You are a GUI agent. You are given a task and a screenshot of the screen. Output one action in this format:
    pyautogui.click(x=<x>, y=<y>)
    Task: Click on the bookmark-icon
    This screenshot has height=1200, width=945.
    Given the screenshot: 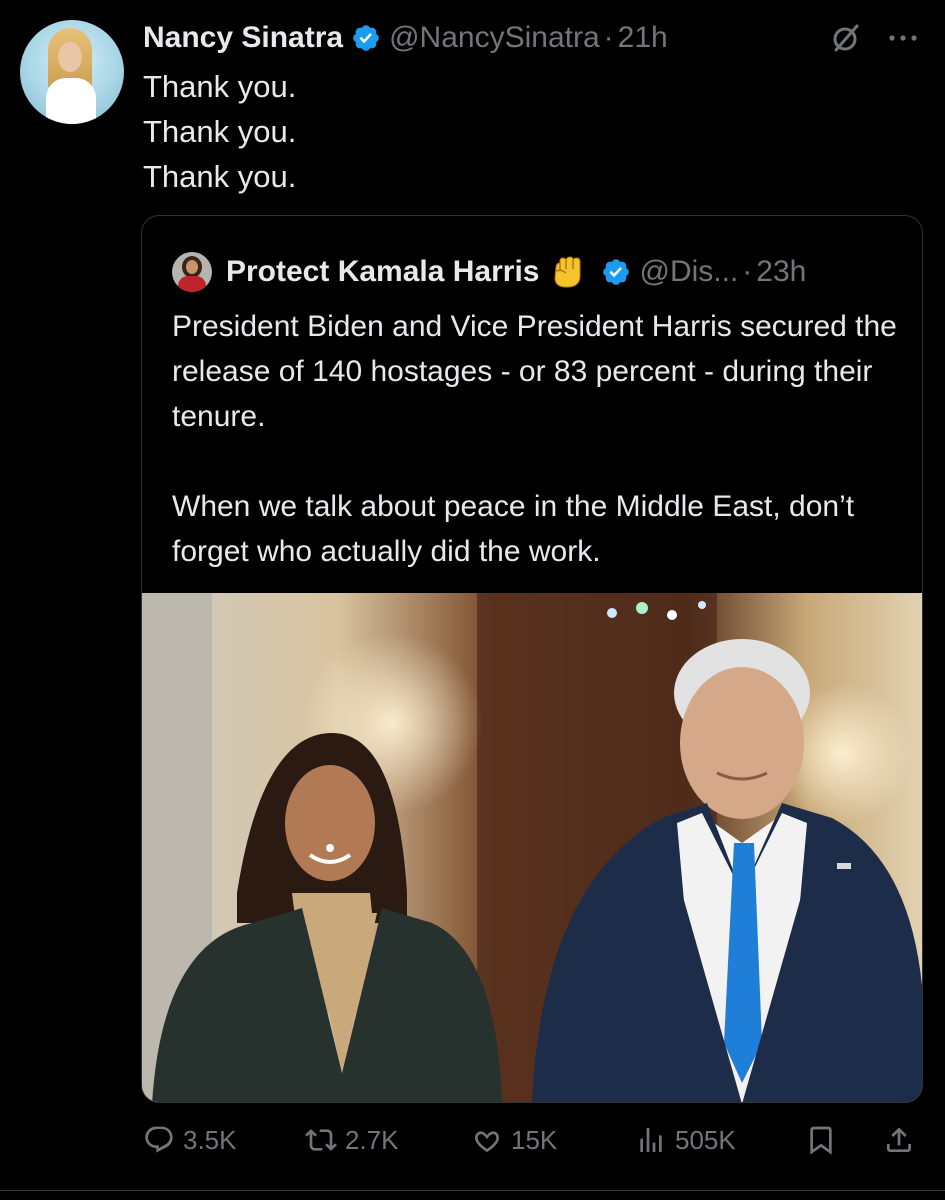 What is the action you would take?
    pyautogui.click(x=821, y=1140)
    